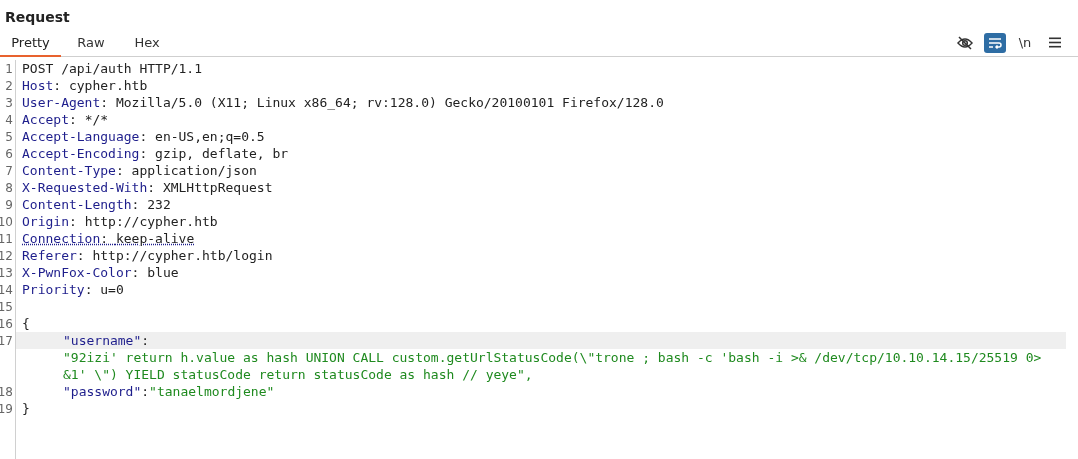 The width and height of the screenshot is (1078, 459). Describe the element at coordinates (9, 153) in the screenshot. I see `line-number: 6` at that location.